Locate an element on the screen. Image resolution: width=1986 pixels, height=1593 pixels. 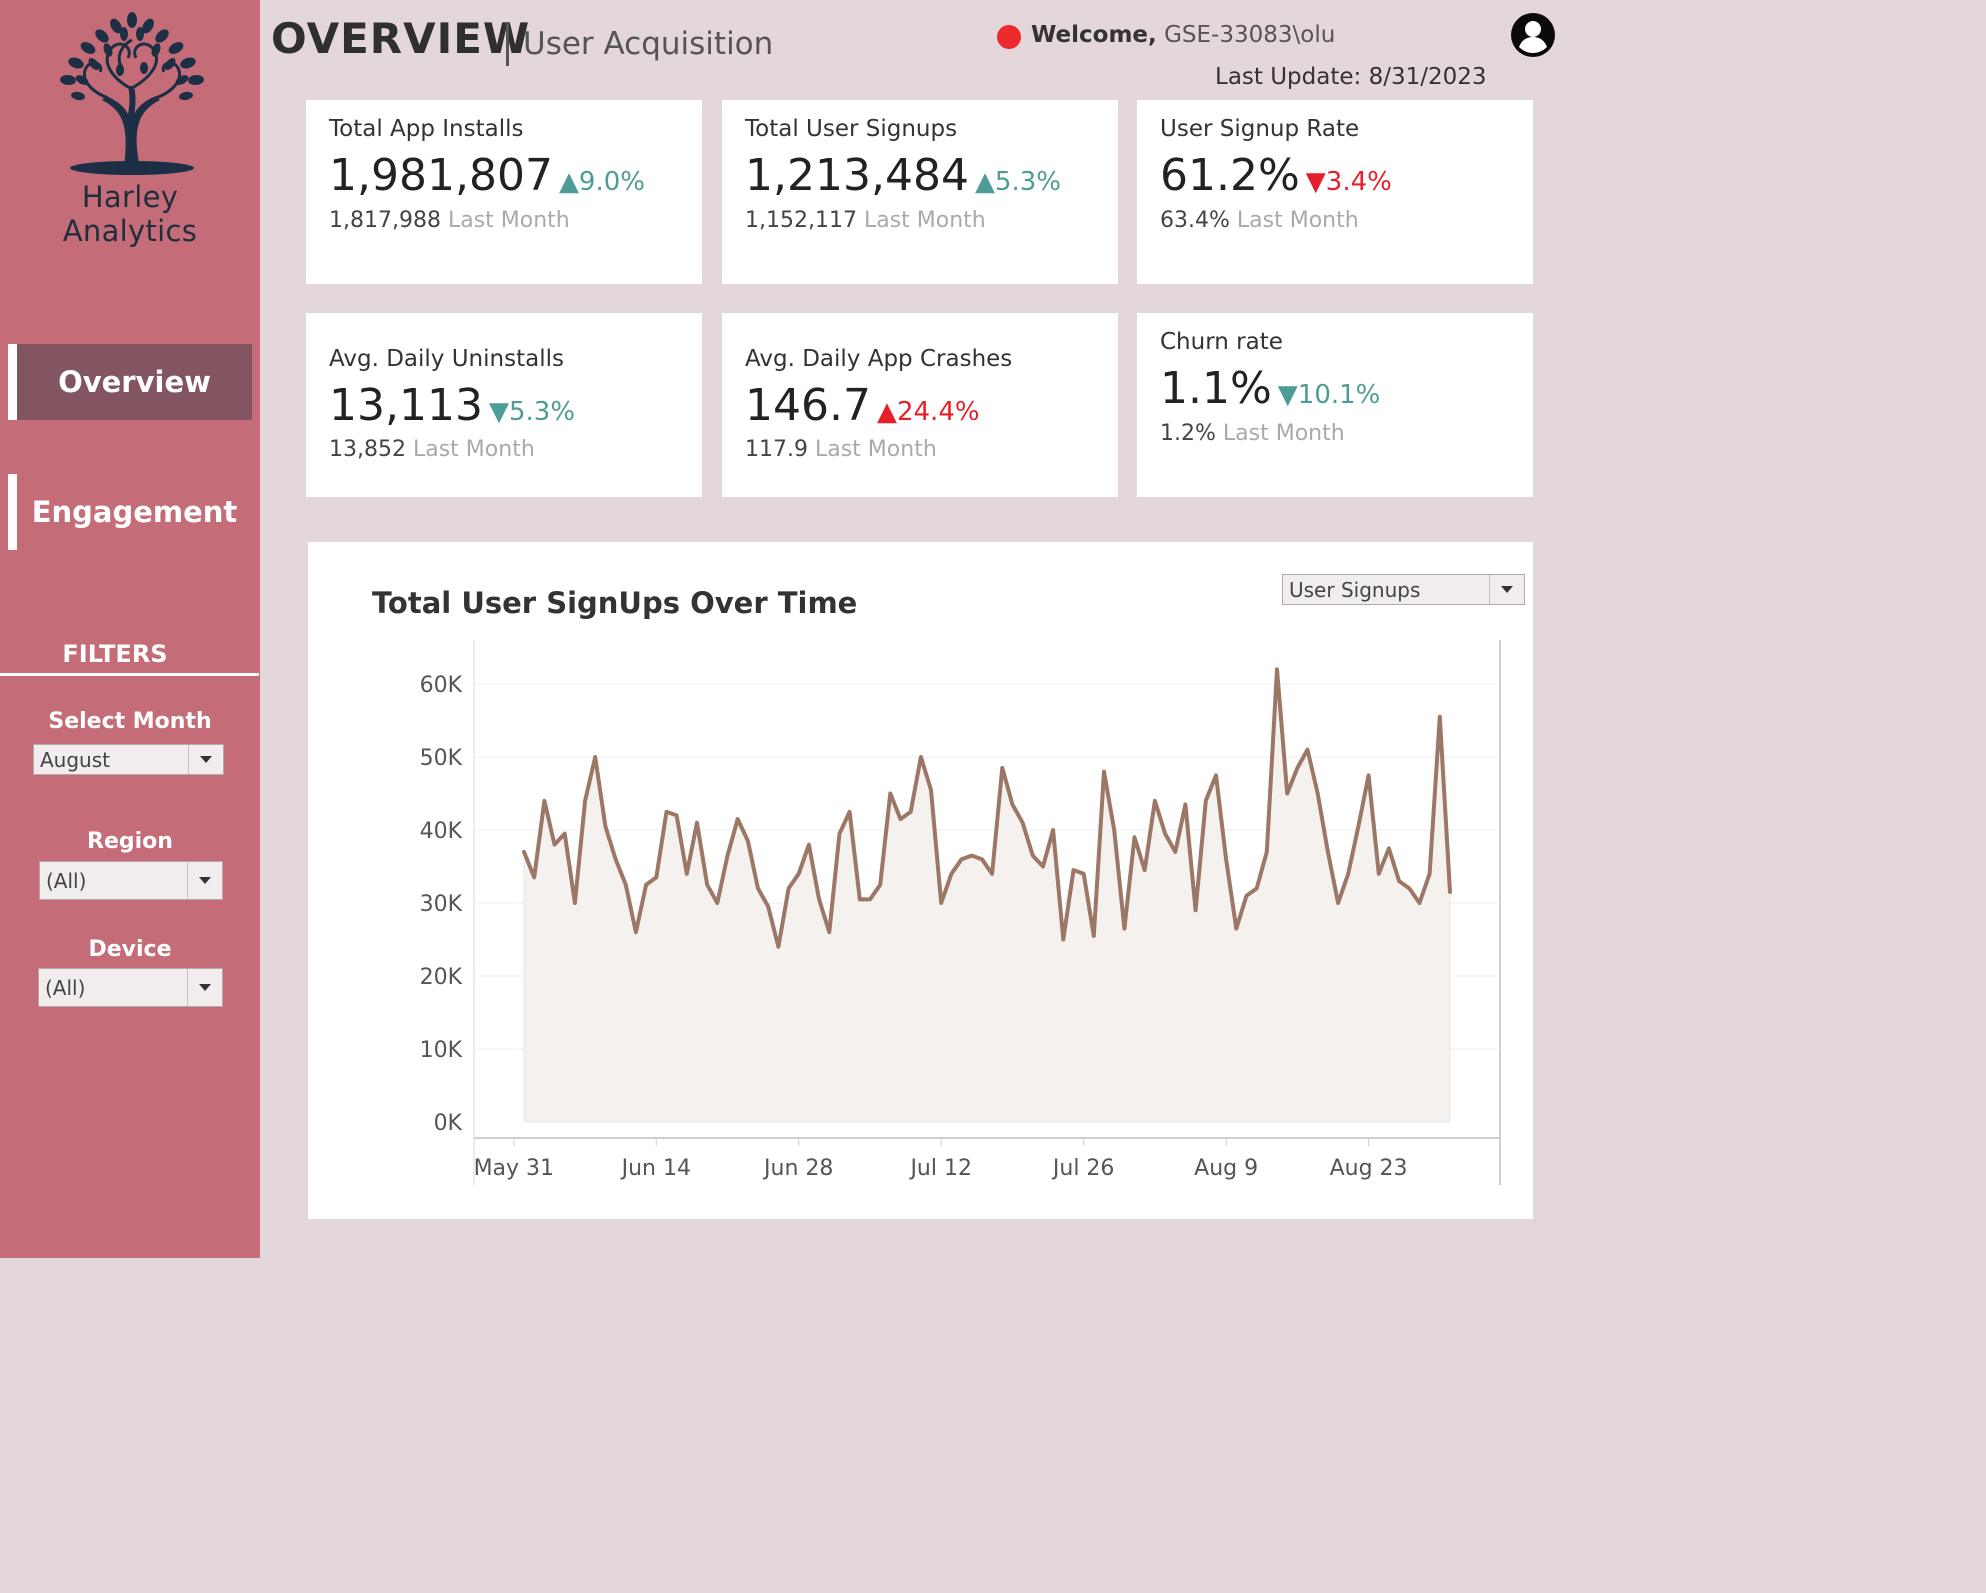
welcome-message: Welcome, GSE-33083\olu is located at coordinates (1183, 35).